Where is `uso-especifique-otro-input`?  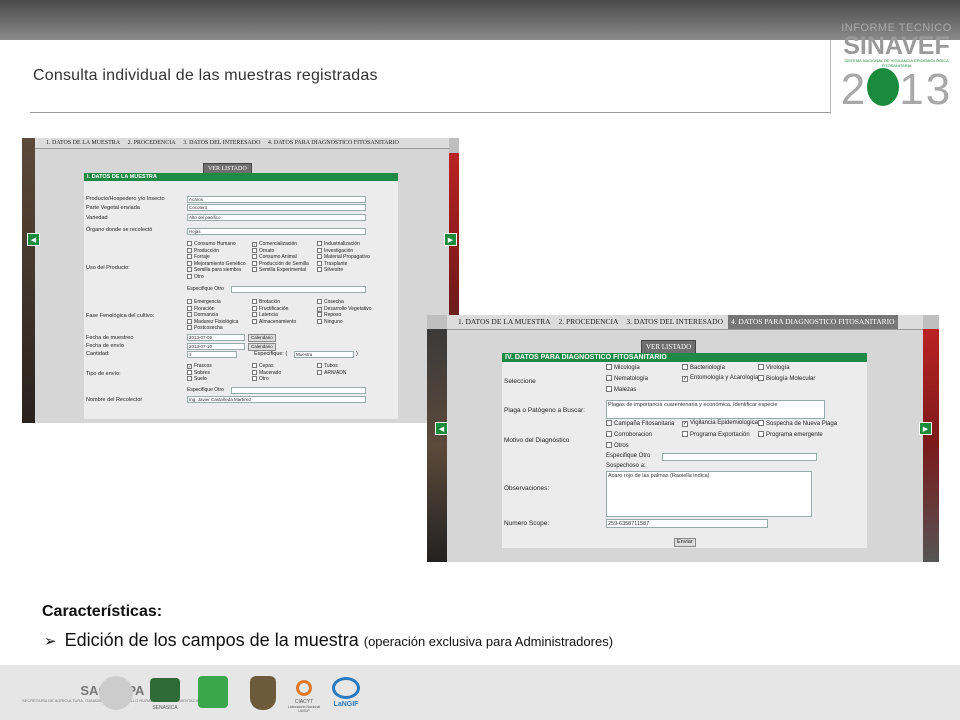
uso-especifique-otro-input is located at coordinates (298, 289).